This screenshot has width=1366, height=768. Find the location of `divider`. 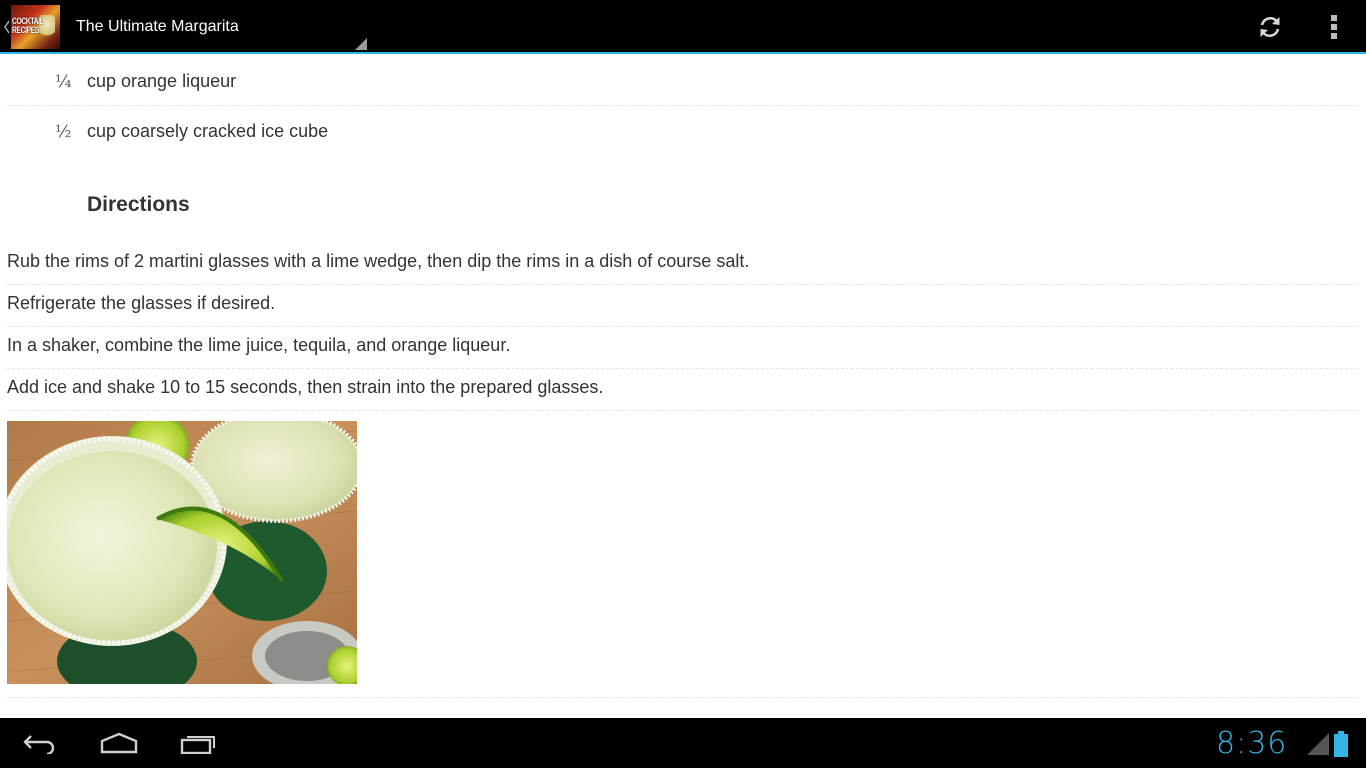

divider is located at coordinates (682, 697).